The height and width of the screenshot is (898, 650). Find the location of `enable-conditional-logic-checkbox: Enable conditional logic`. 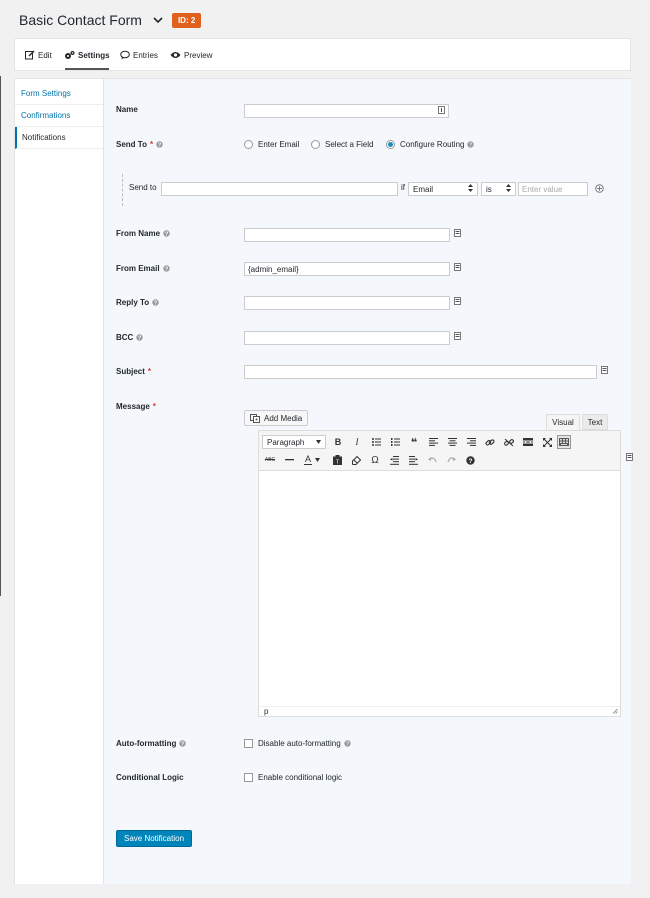

enable-conditional-logic-checkbox: Enable conditional logic is located at coordinates (293, 777).